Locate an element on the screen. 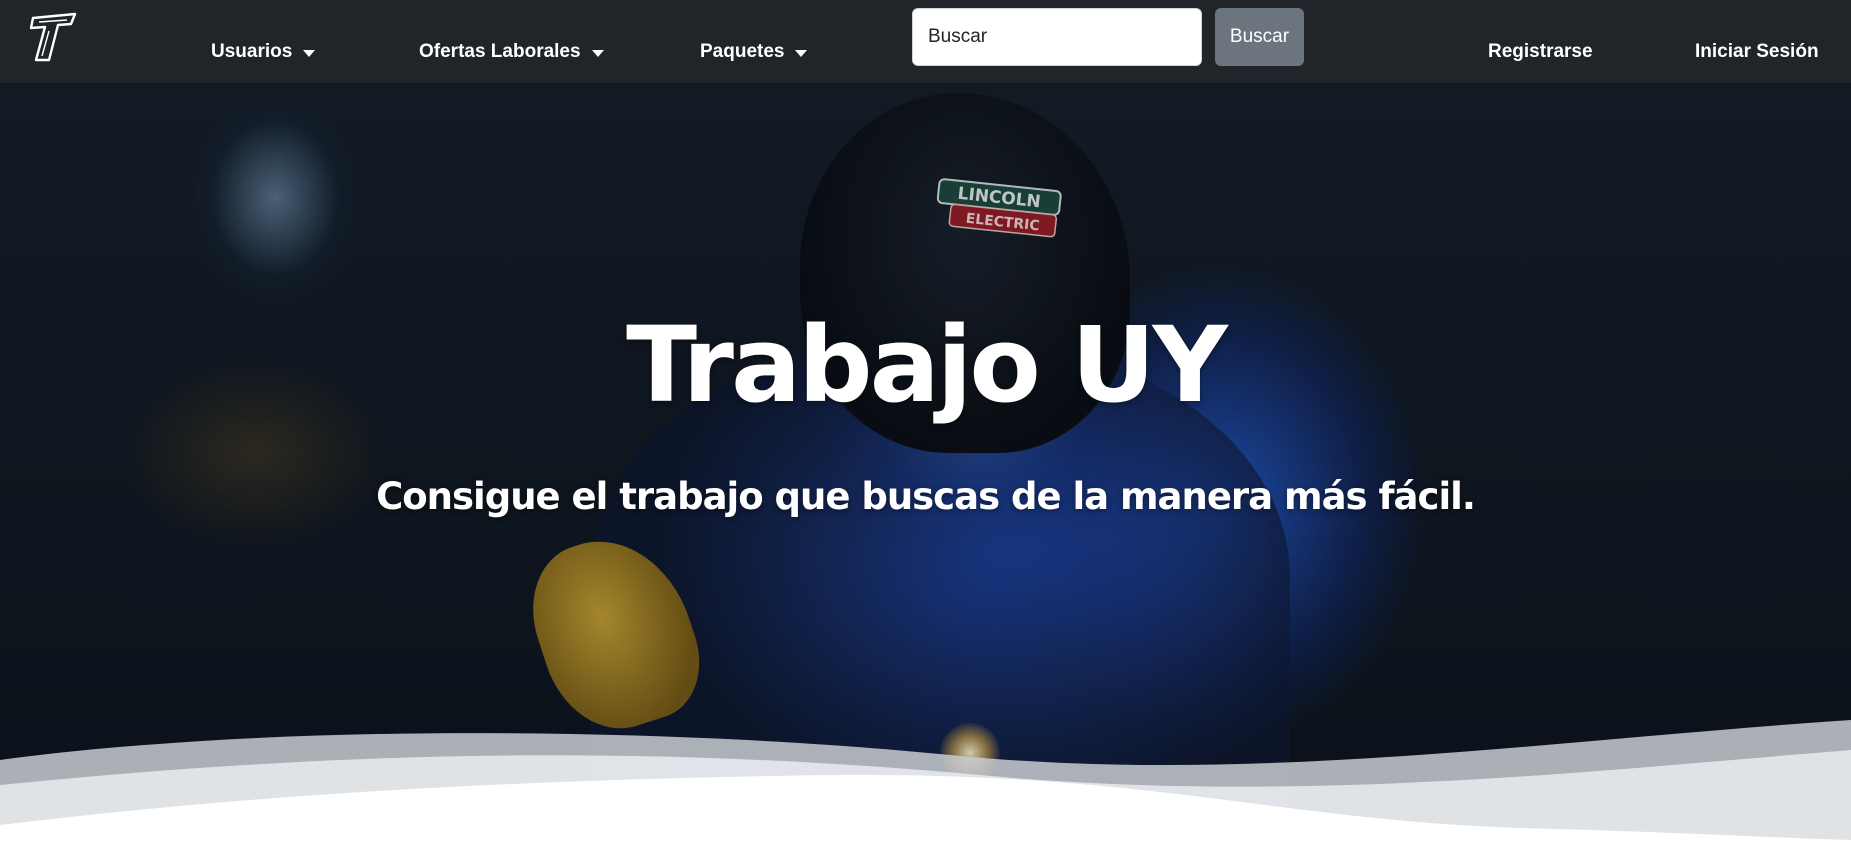 This screenshot has width=1851, height=855. nav-dropdown-label: Ofertas Laborales is located at coordinates (500, 51).